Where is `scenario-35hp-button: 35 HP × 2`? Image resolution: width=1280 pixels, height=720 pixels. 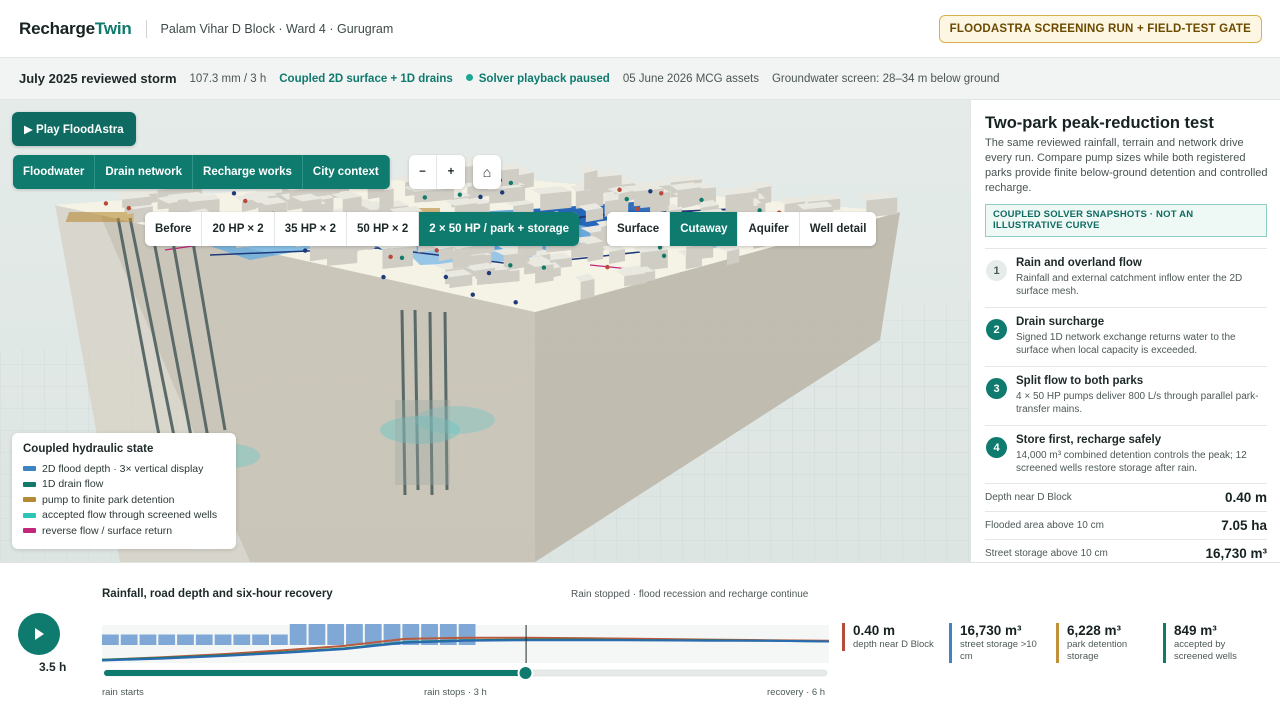 scenario-35hp-button: 35 HP × 2 is located at coordinates (310, 229).